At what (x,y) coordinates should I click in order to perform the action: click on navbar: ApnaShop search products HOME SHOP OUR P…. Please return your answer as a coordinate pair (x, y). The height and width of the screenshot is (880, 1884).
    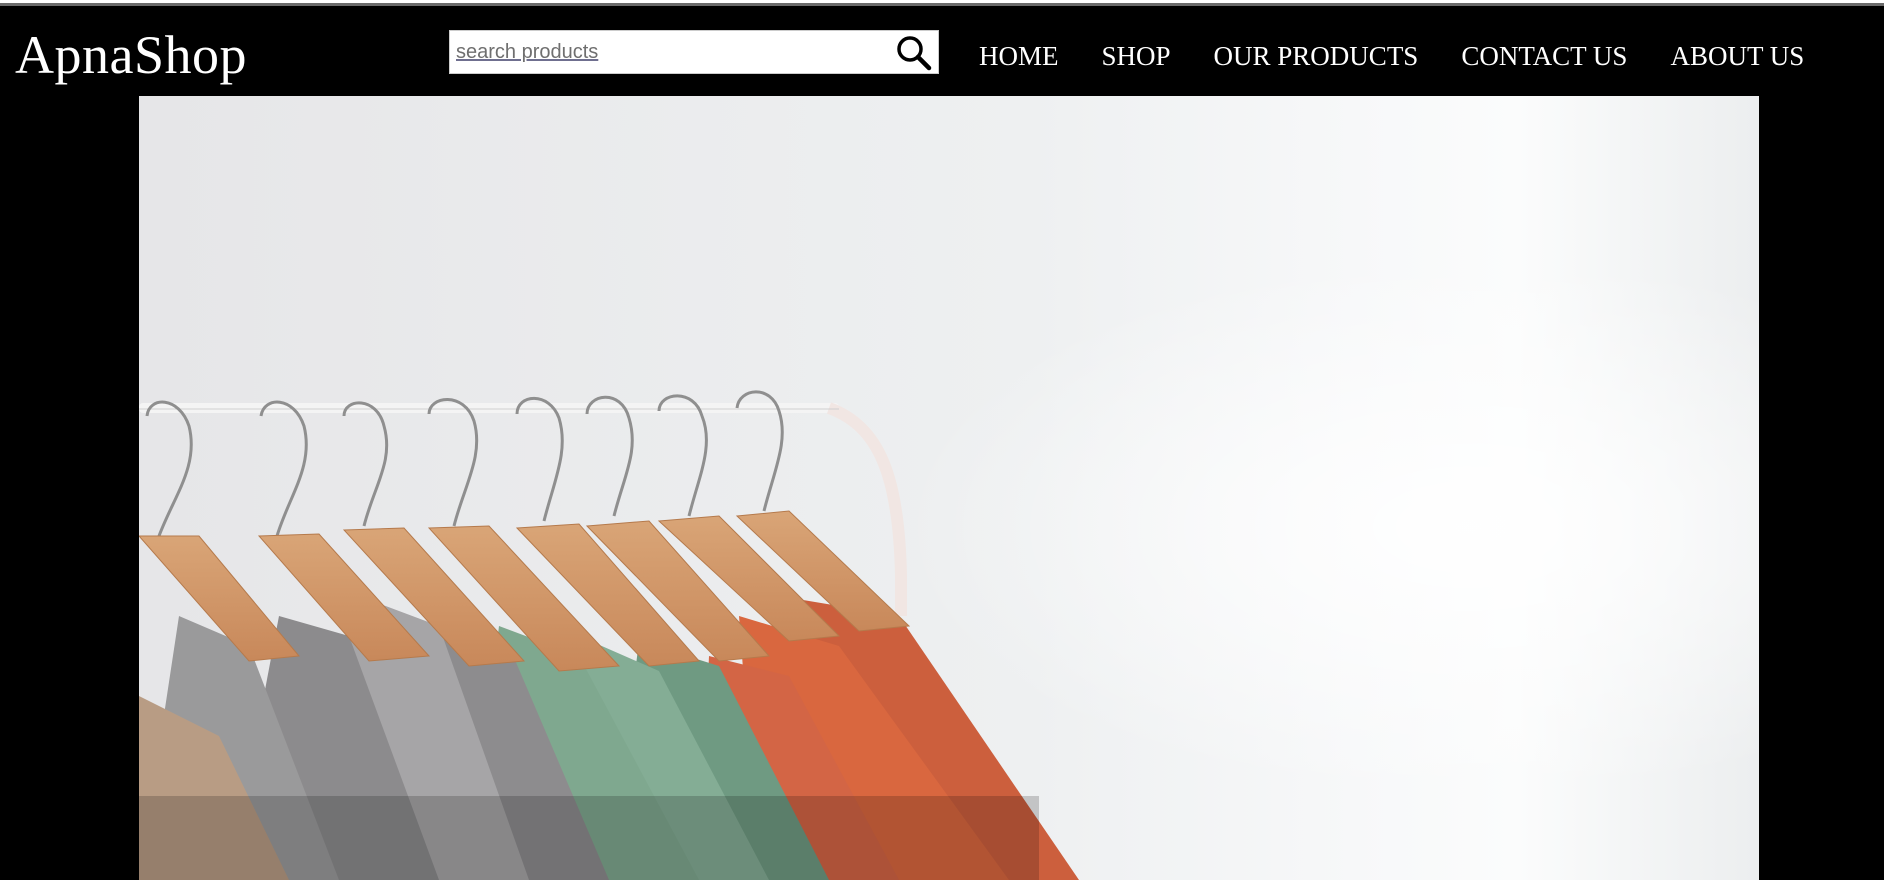
    Looking at the image, I should click on (942, 51).